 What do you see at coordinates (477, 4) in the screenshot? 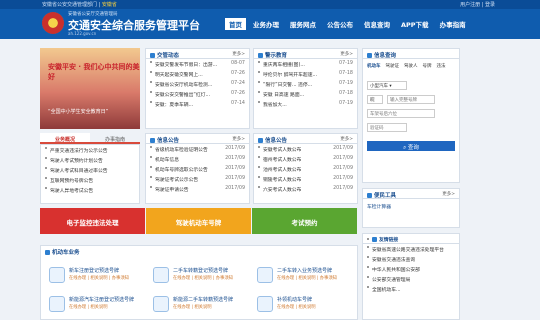
I see `login-links: 用户注册 | 登录` at bounding box center [477, 4].